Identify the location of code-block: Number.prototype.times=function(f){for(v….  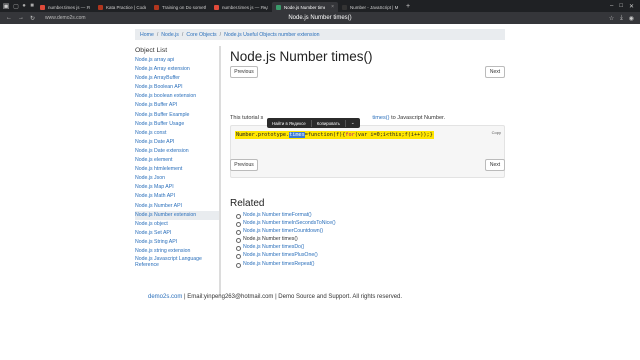
(367, 151).